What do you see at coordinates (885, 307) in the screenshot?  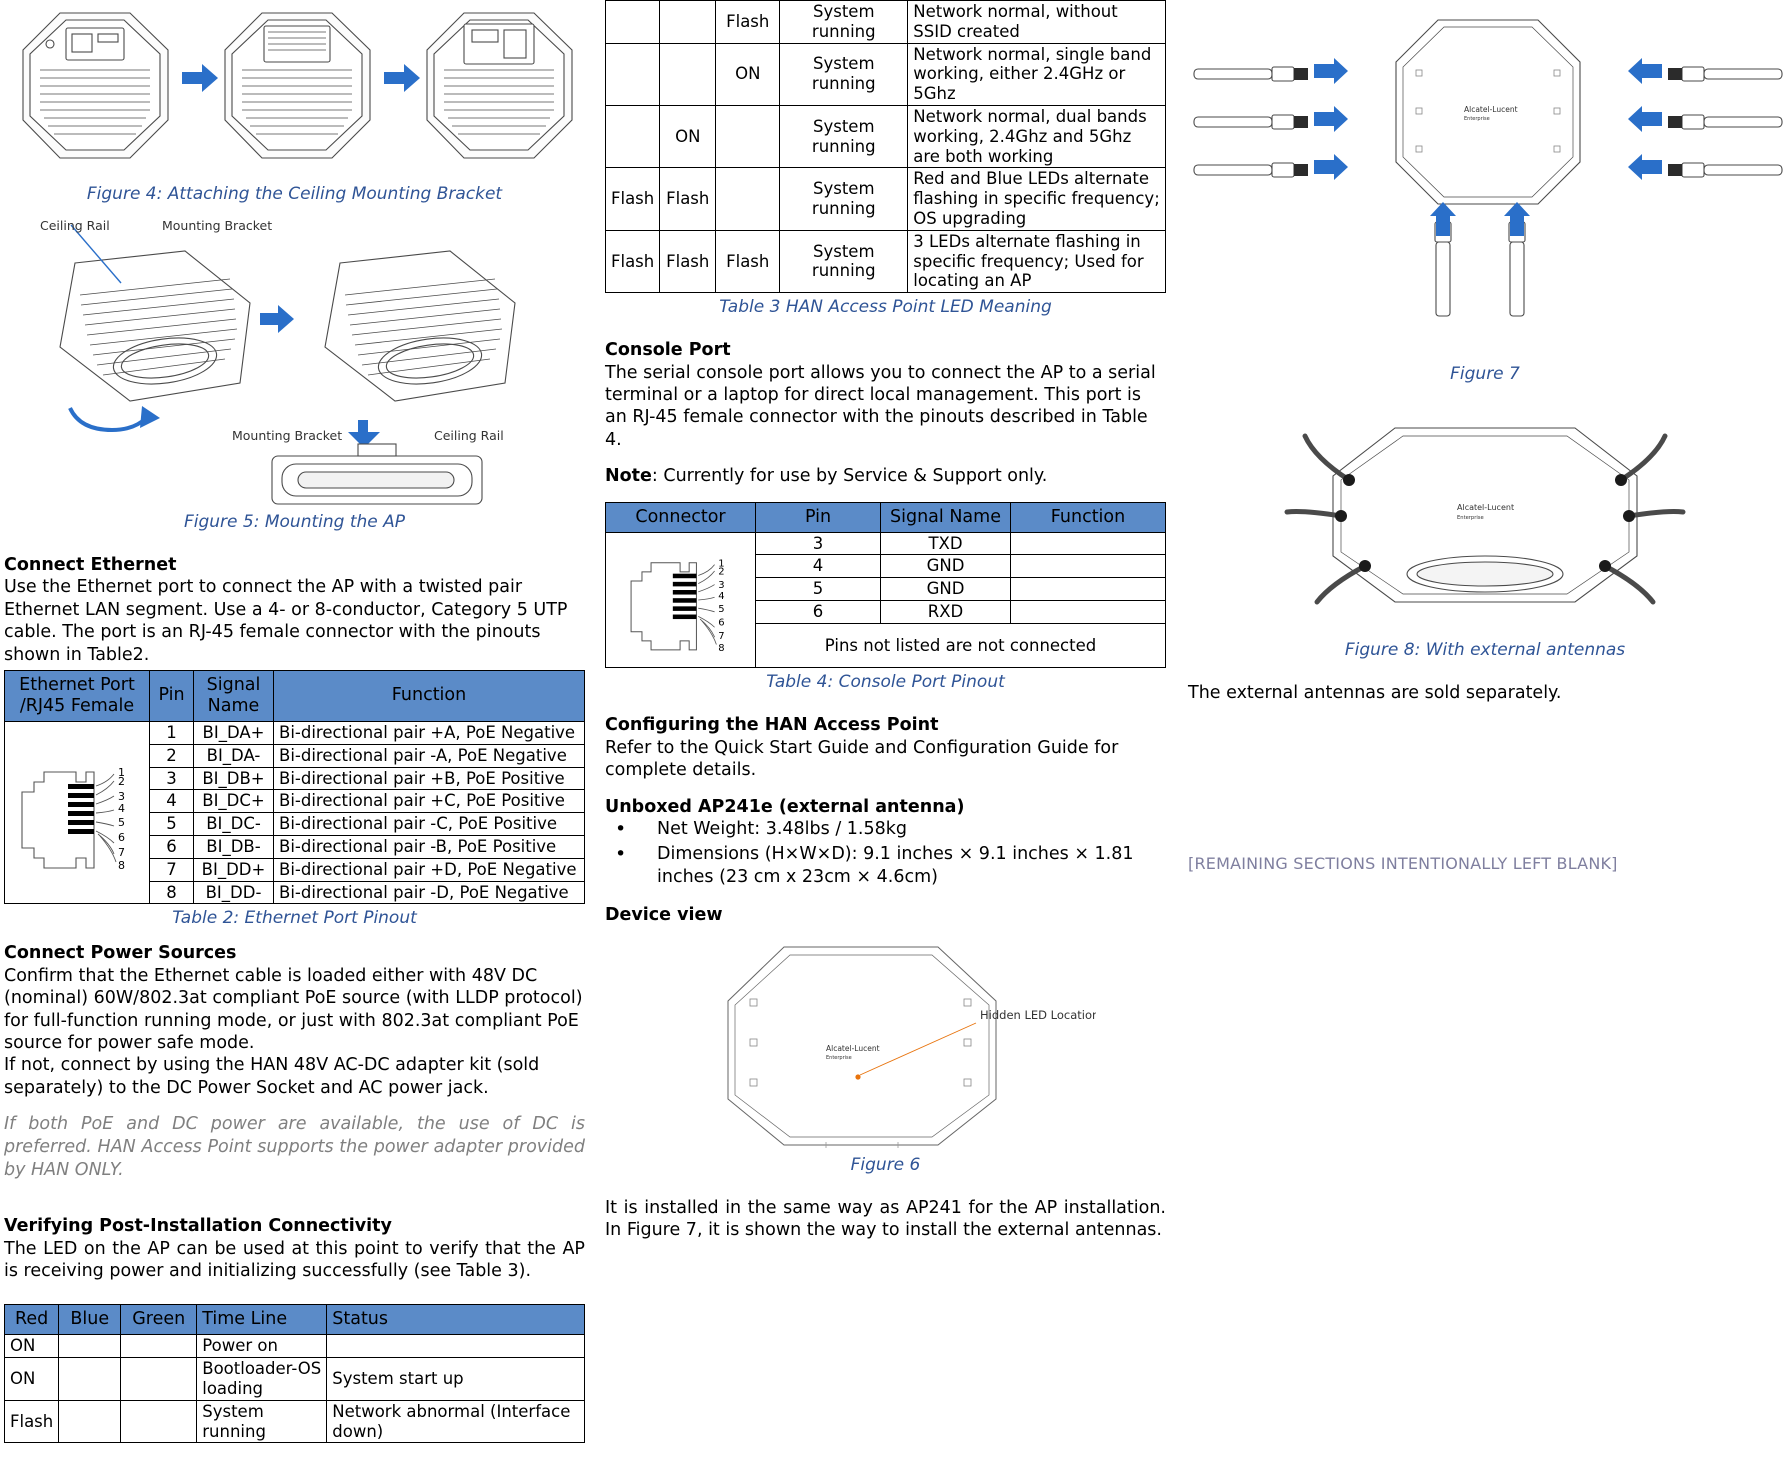 I see `table-3-caption: Table 3 HAN Access Point LED Meaning` at bounding box center [885, 307].